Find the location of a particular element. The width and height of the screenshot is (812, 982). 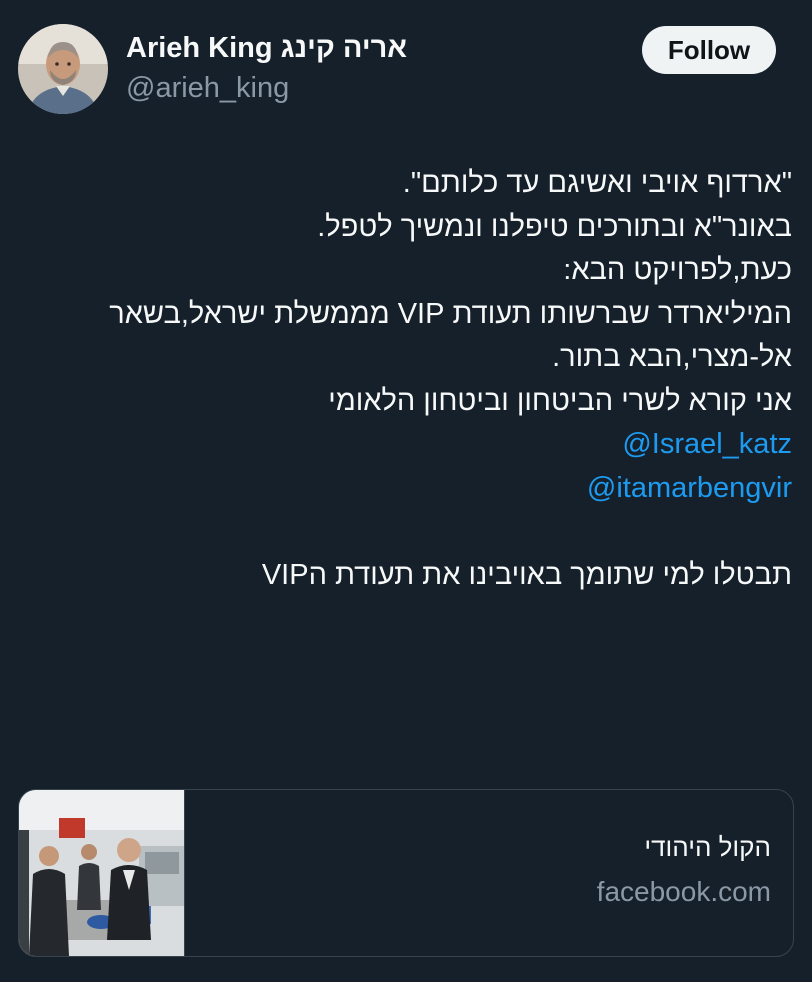

follow-button: Follow is located at coordinates (709, 50).